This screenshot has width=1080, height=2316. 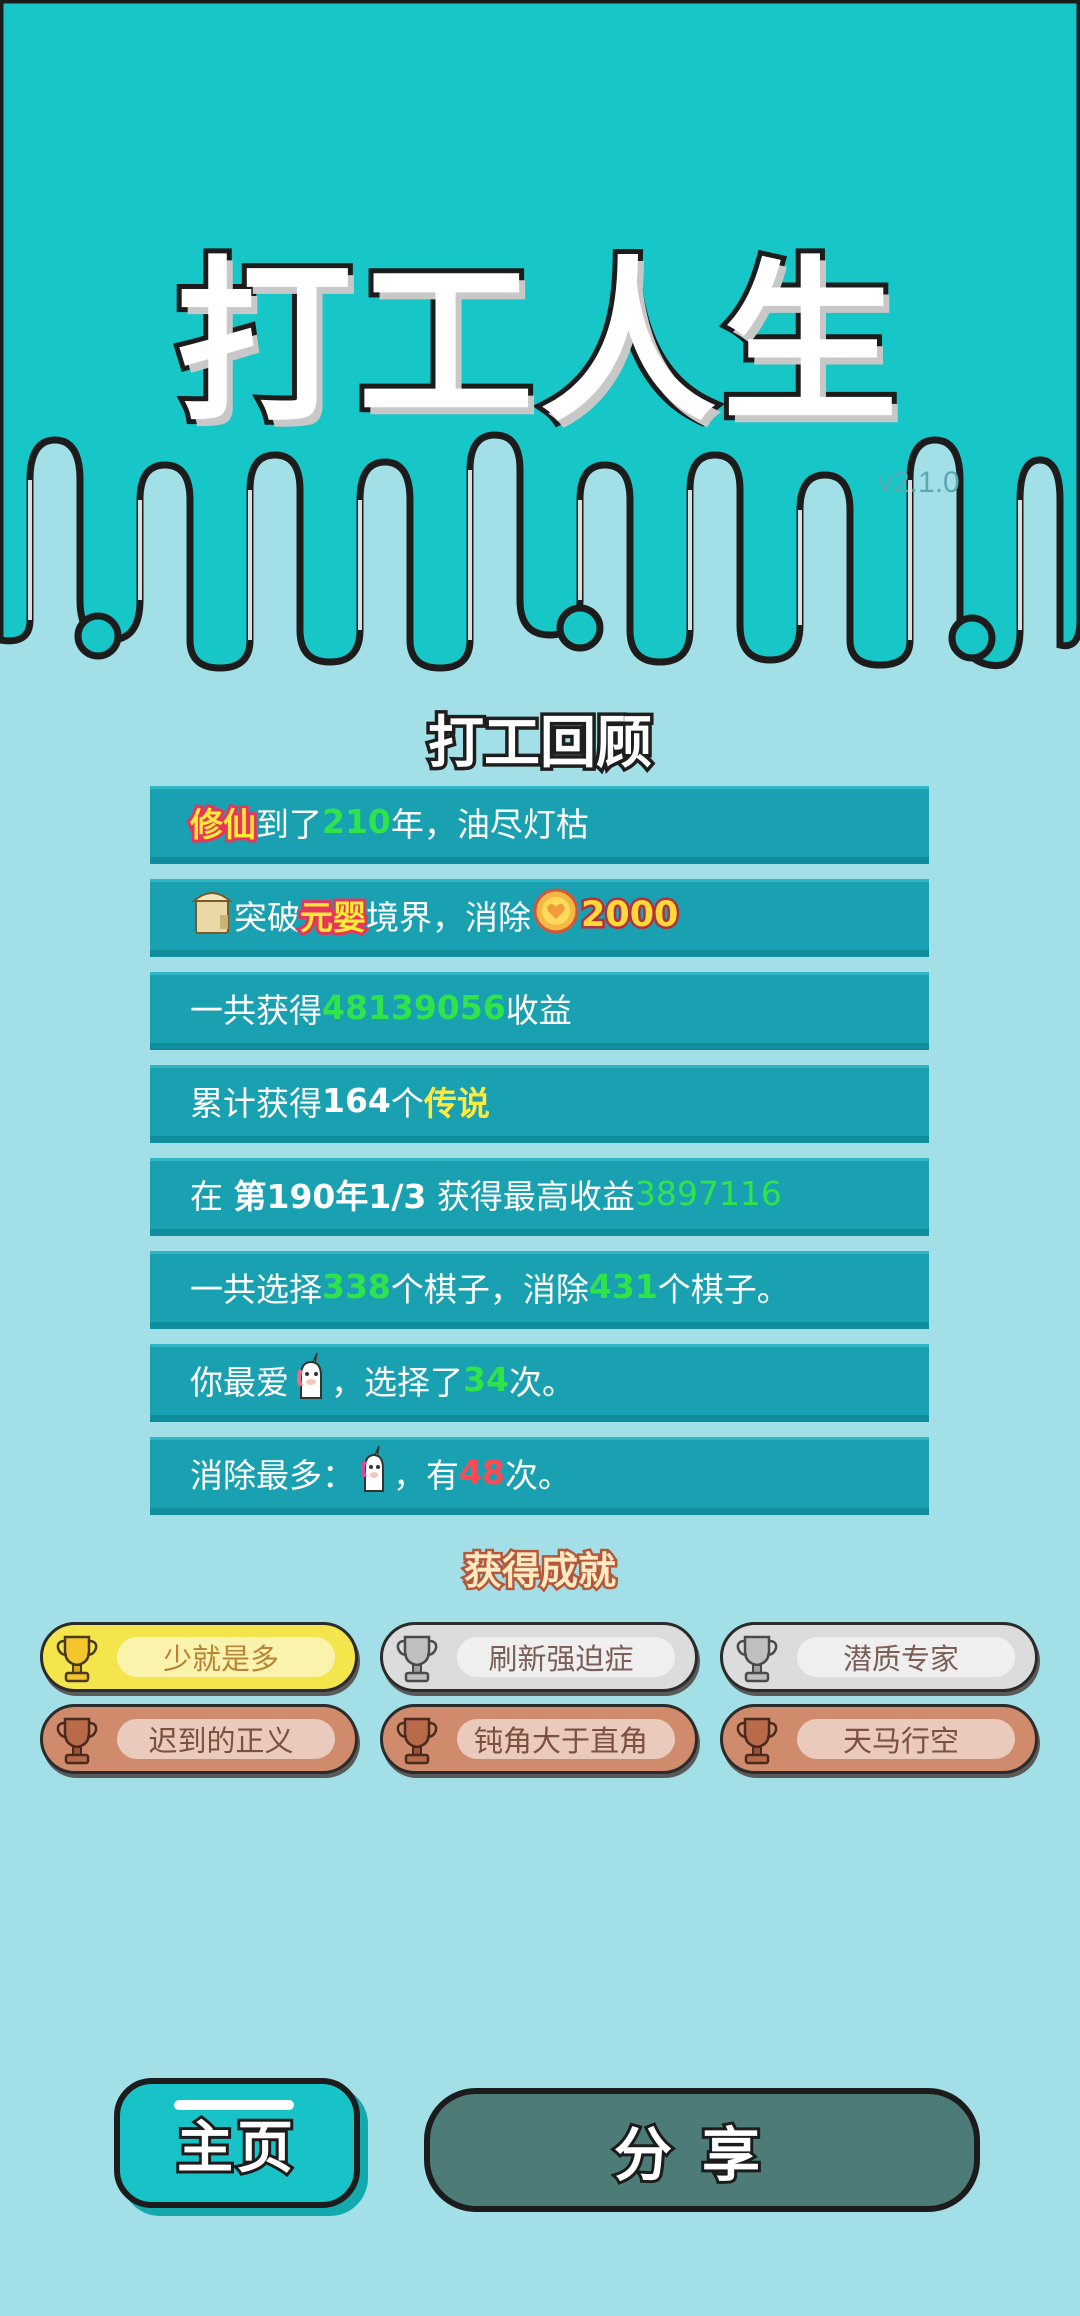 I want to click on achievement-badge: 刷新强迫症, so click(x=539, y=1657).